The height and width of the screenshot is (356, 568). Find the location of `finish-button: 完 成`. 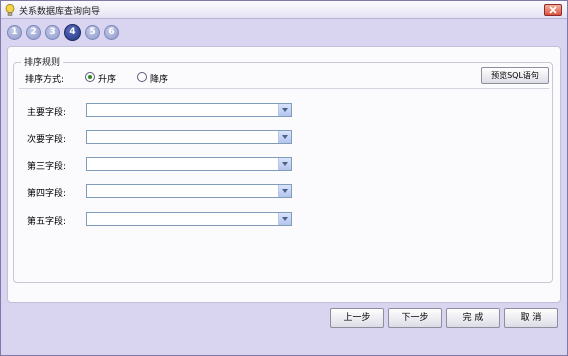

finish-button: 完 成 is located at coordinates (473, 318).